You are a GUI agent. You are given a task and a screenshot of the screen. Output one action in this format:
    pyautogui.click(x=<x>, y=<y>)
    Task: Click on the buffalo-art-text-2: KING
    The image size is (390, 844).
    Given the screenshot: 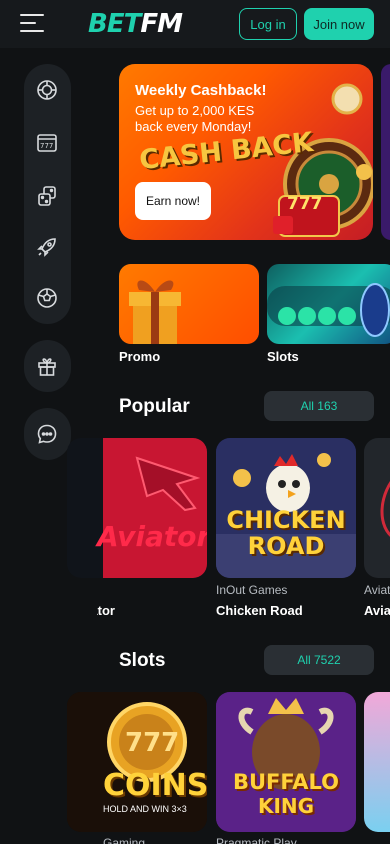 What is the action you would take?
    pyautogui.click(x=286, y=806)
    